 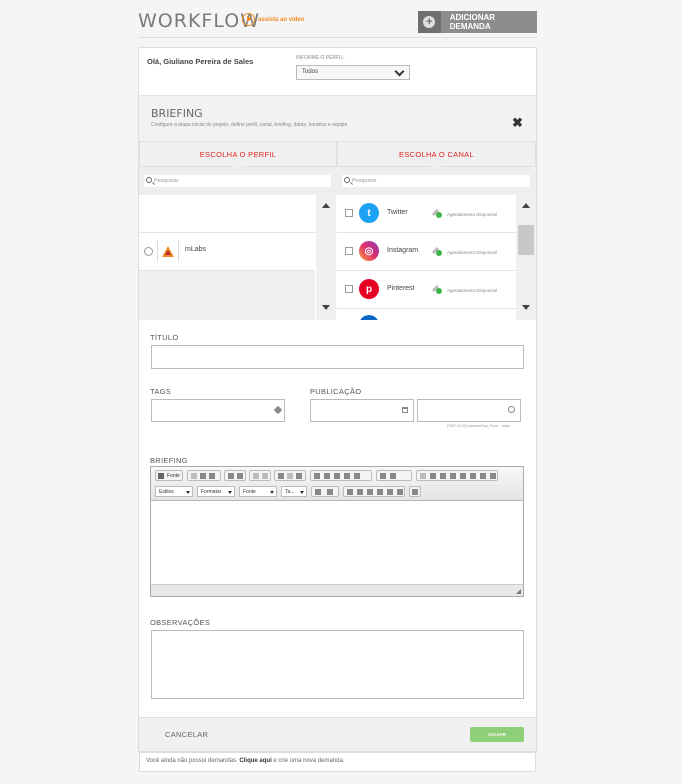 What do you see at coordinates (231, 476) in the screenshot?
I see `paste-text-icon` at bounding box center [231, 476].